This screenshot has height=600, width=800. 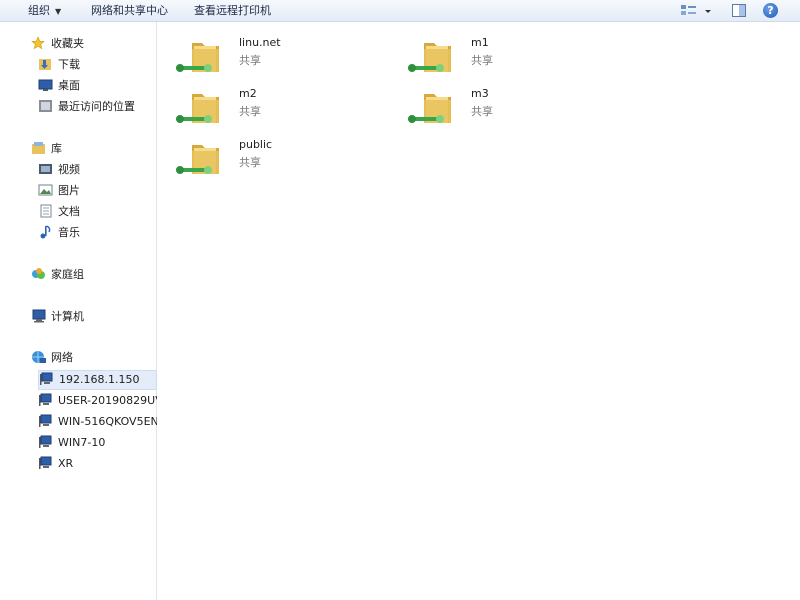 I want to click on organize-label: 组织, so click(x=39, y=10).